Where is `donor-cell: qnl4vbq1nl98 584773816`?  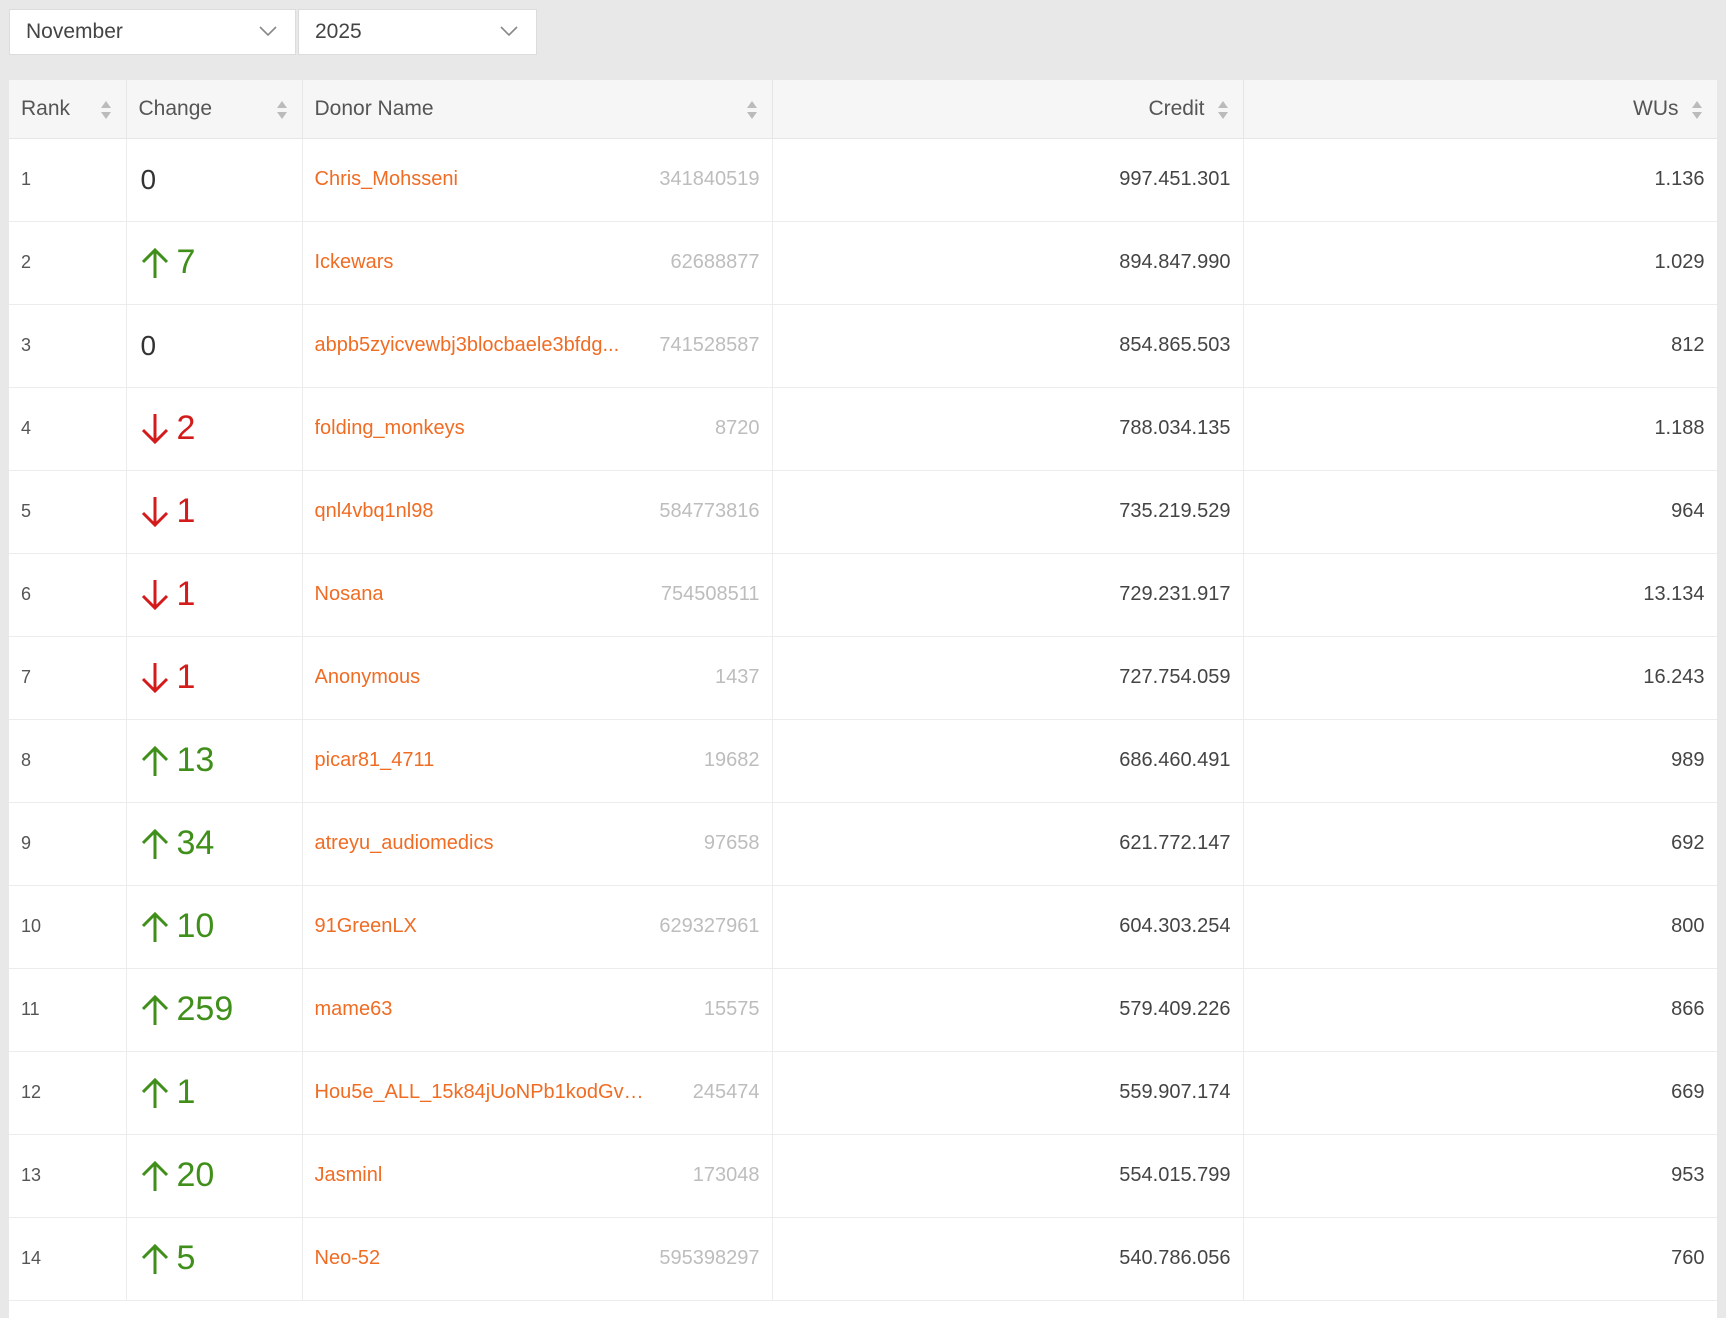
donor-cell: qnl4vbq1nl98 584773816 is located at coordinates (537, 512).